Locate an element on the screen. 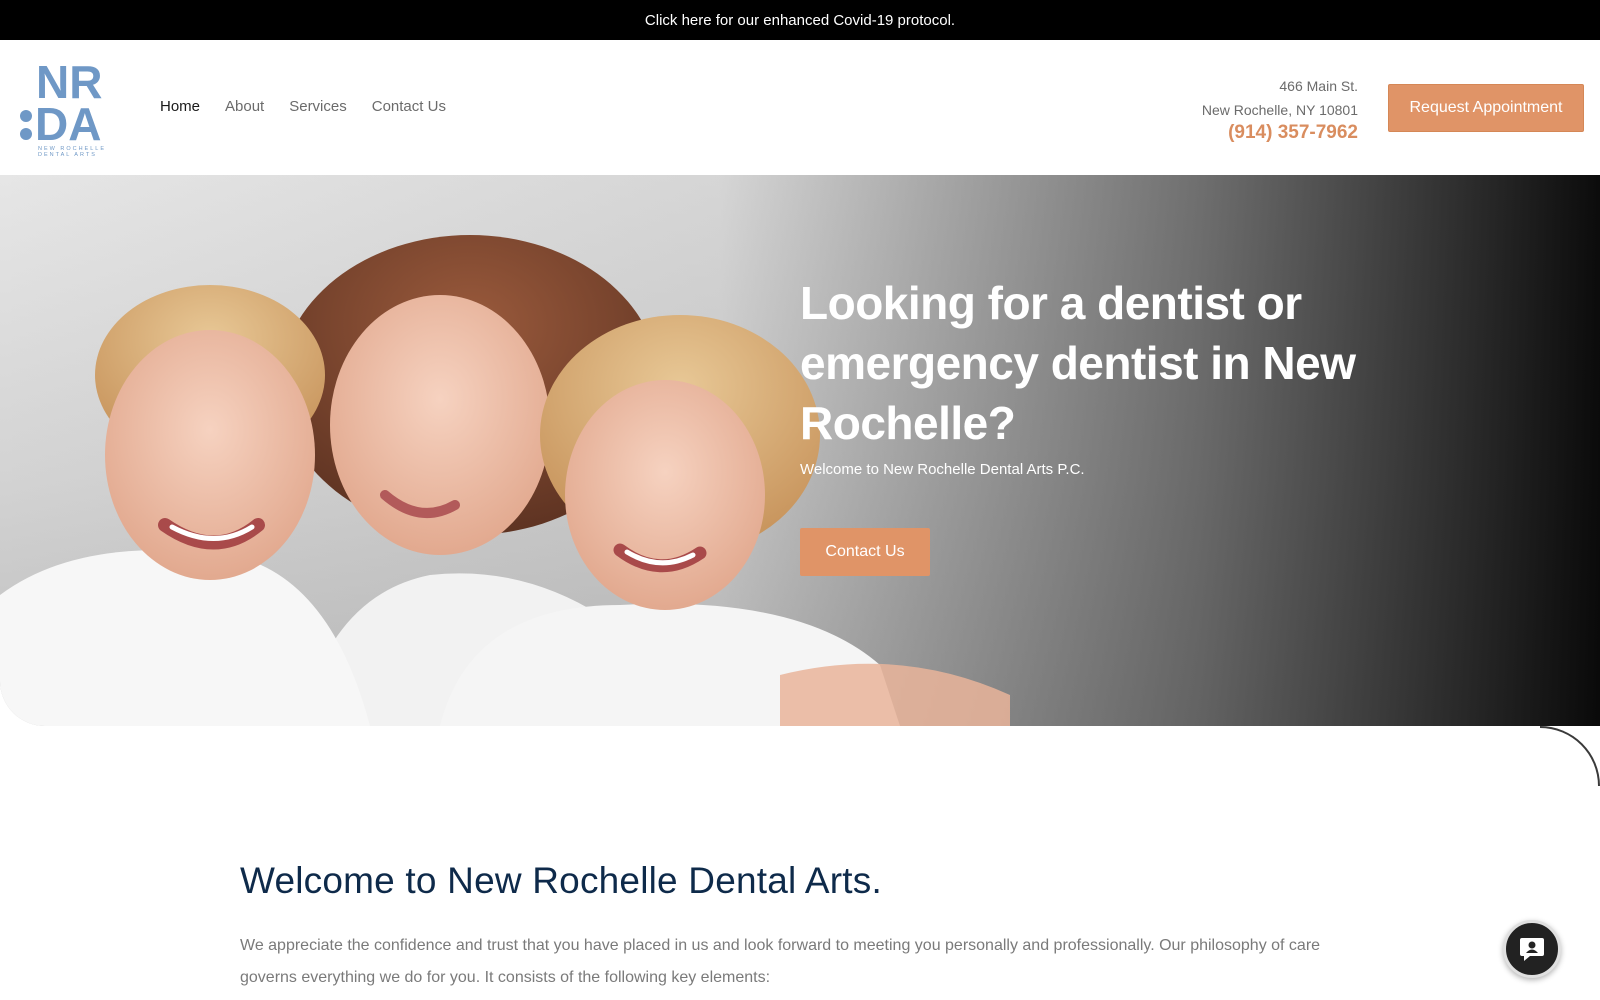  hero-contact-button: Contact Us is located at coordinates (865, 552).